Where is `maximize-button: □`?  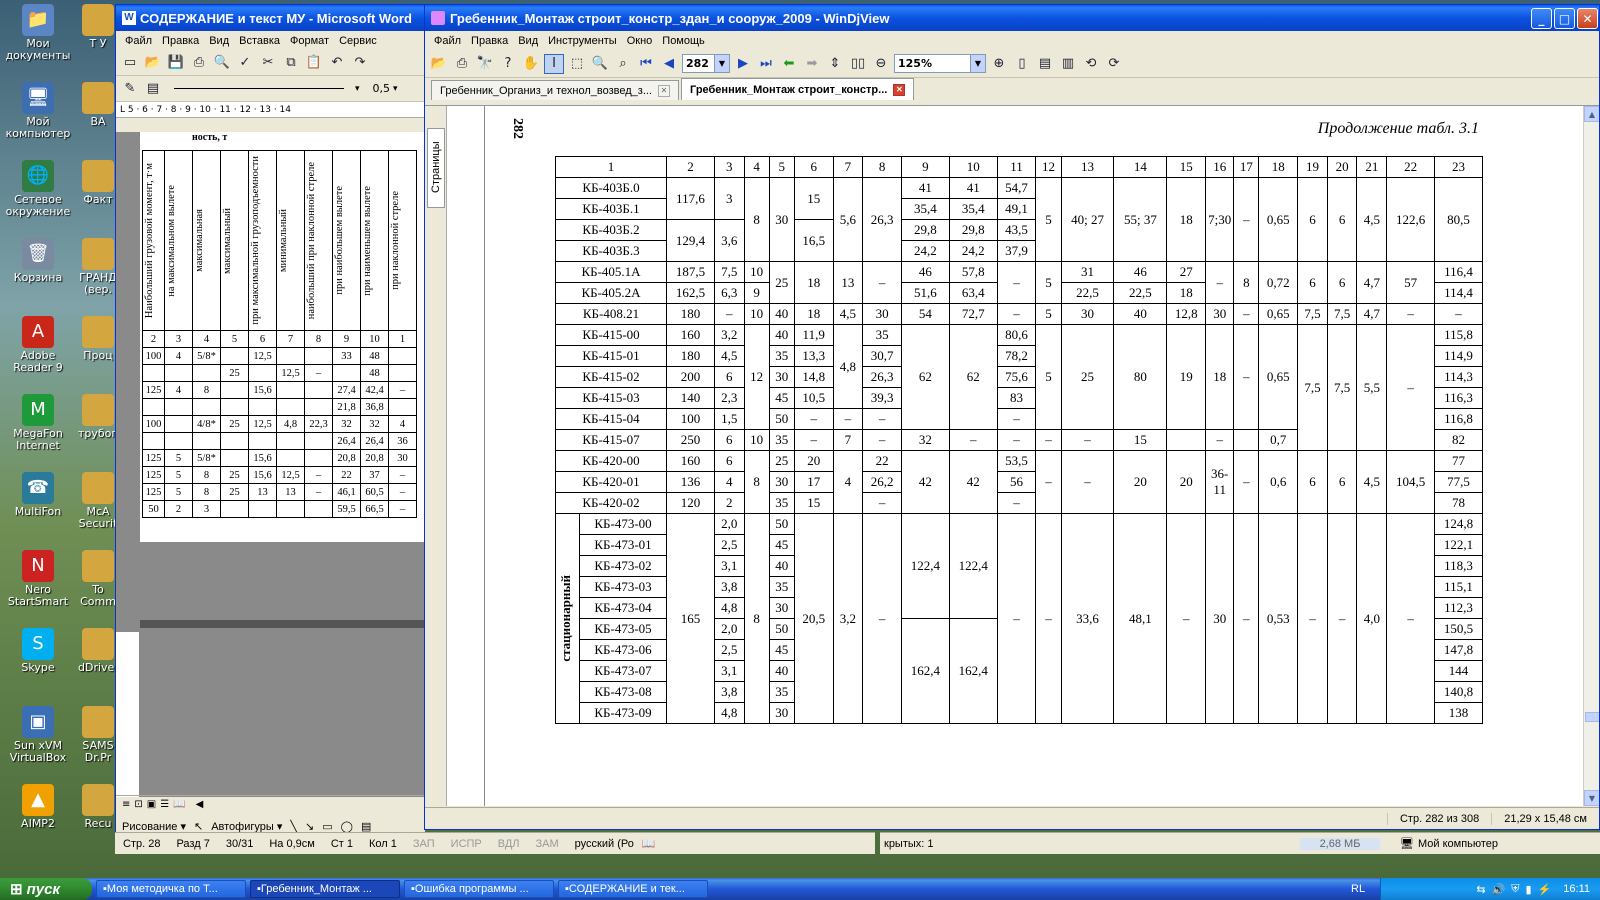 maximize-button: □ is located at coordinates (1564, 18).